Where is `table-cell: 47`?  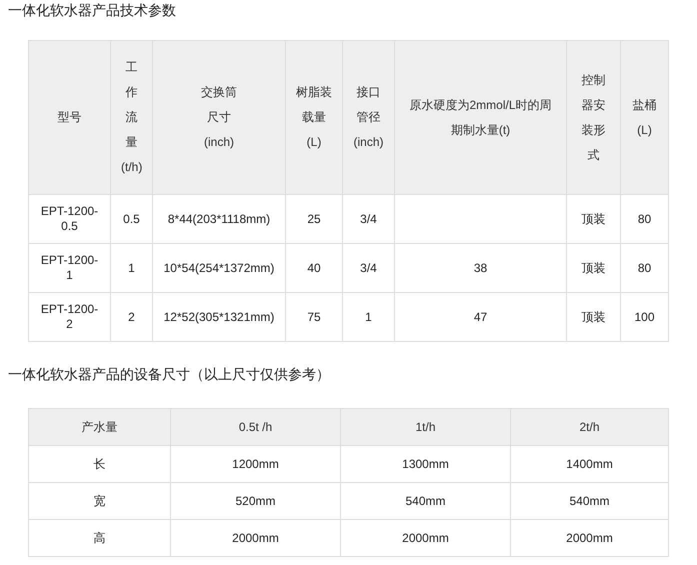 table-cell: 47 is located at coordinates (480, 317).